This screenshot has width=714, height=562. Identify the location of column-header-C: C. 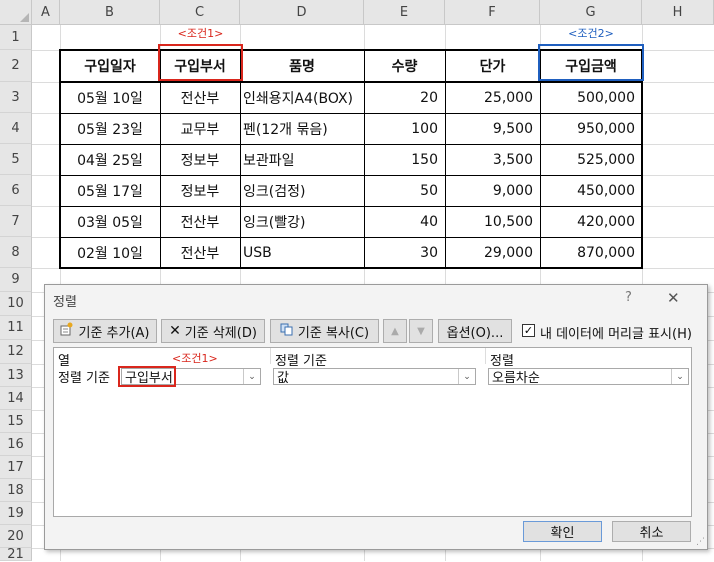
(200, 12).